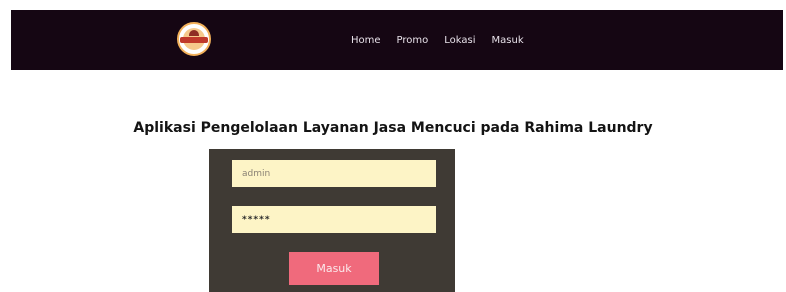 This screenshot has width=786, height=292. What do you see at coordinates (194, 33) in the screenshot?
I see `logo-mark` at bounding box center [194, 33].